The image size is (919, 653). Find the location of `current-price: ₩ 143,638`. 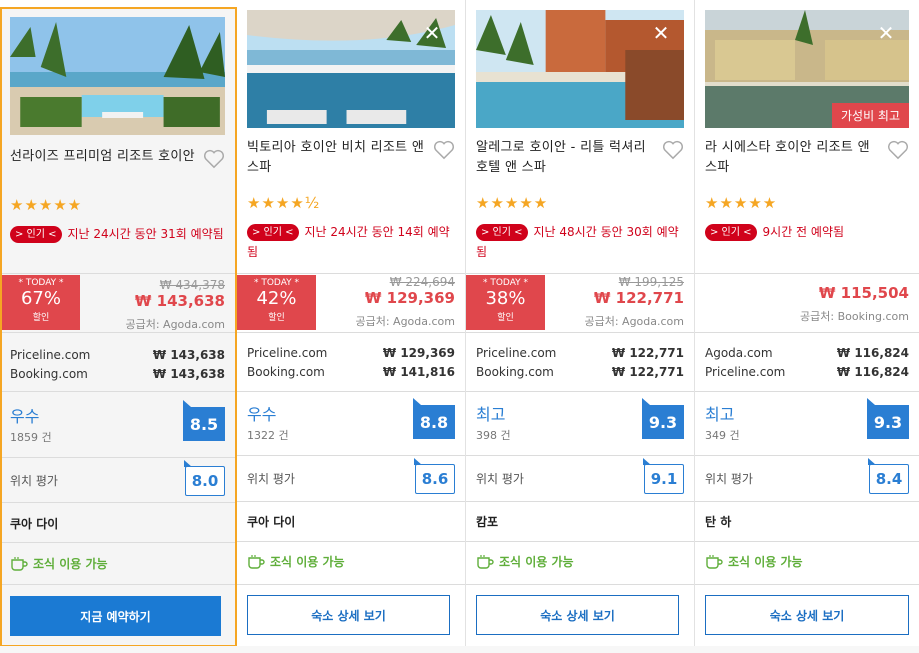

current-price: ₩ 143,638 is located at coordinates (175, 301).